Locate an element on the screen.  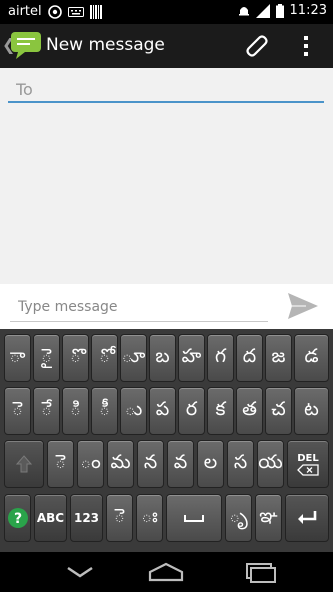
key: ా is located at coordinates (17, 358).